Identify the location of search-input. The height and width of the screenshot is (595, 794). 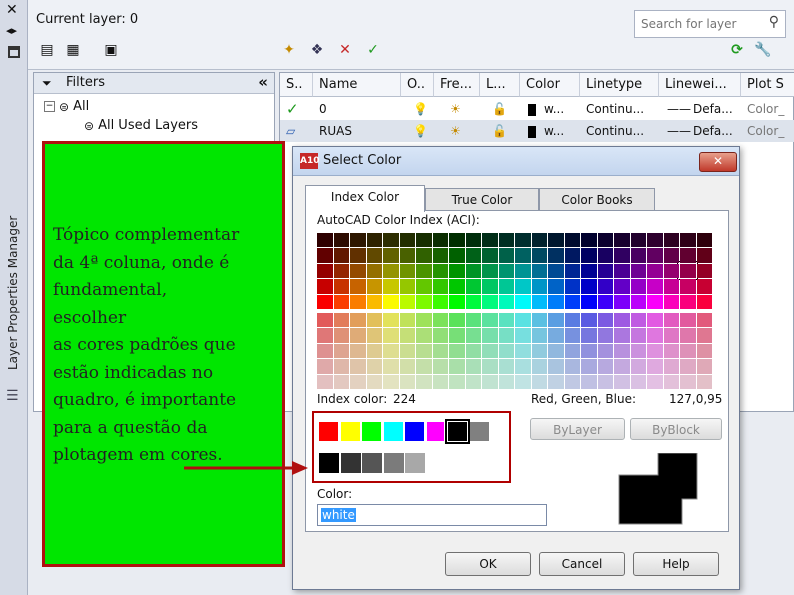
(700, 24).